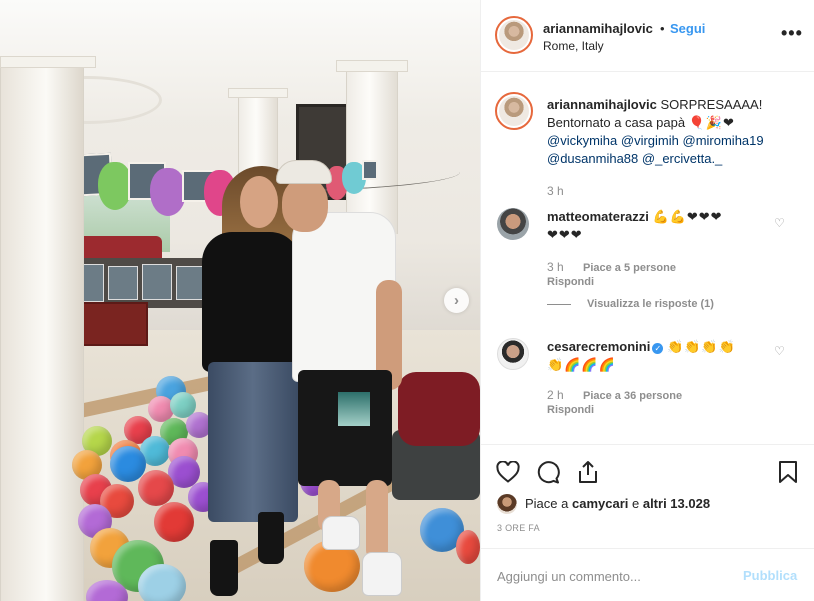  What do you see at coordinates (687, 28) in the screenshot?
I see `follow-button: Segui` at bounding box center [687, 28].